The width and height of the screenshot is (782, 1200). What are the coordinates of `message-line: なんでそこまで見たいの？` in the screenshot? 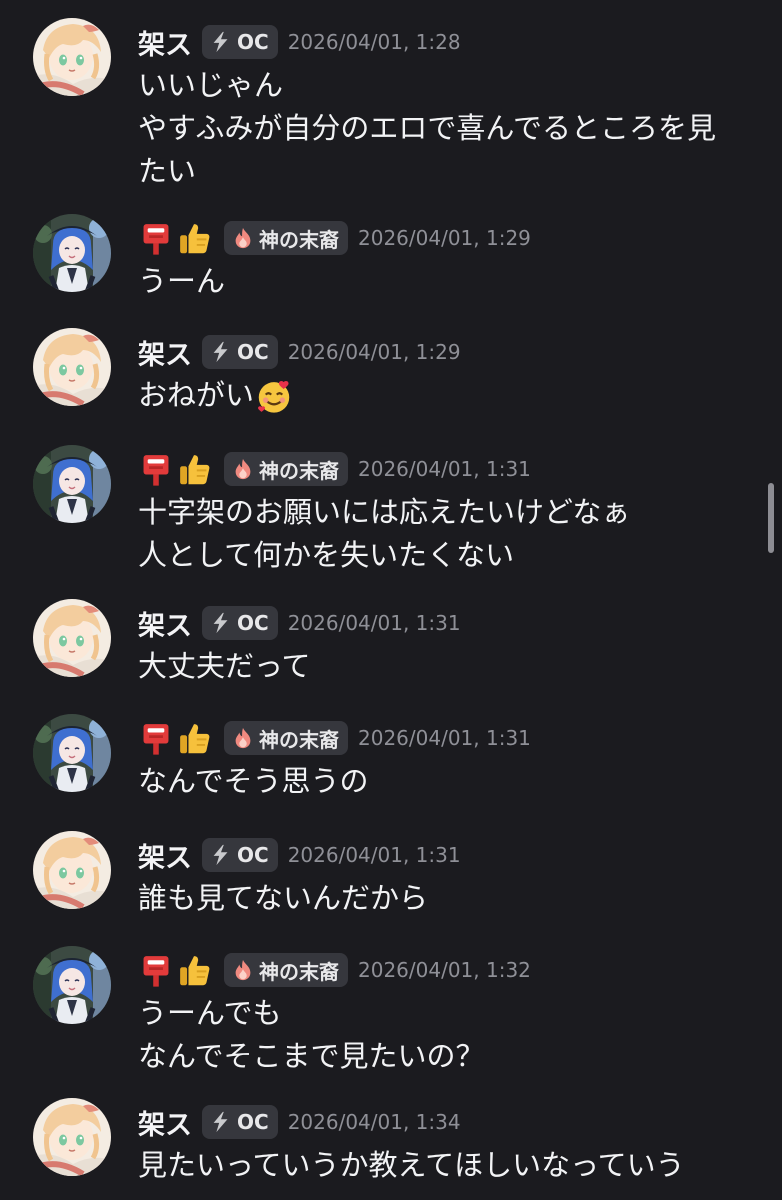 It's located at (311, 1056).